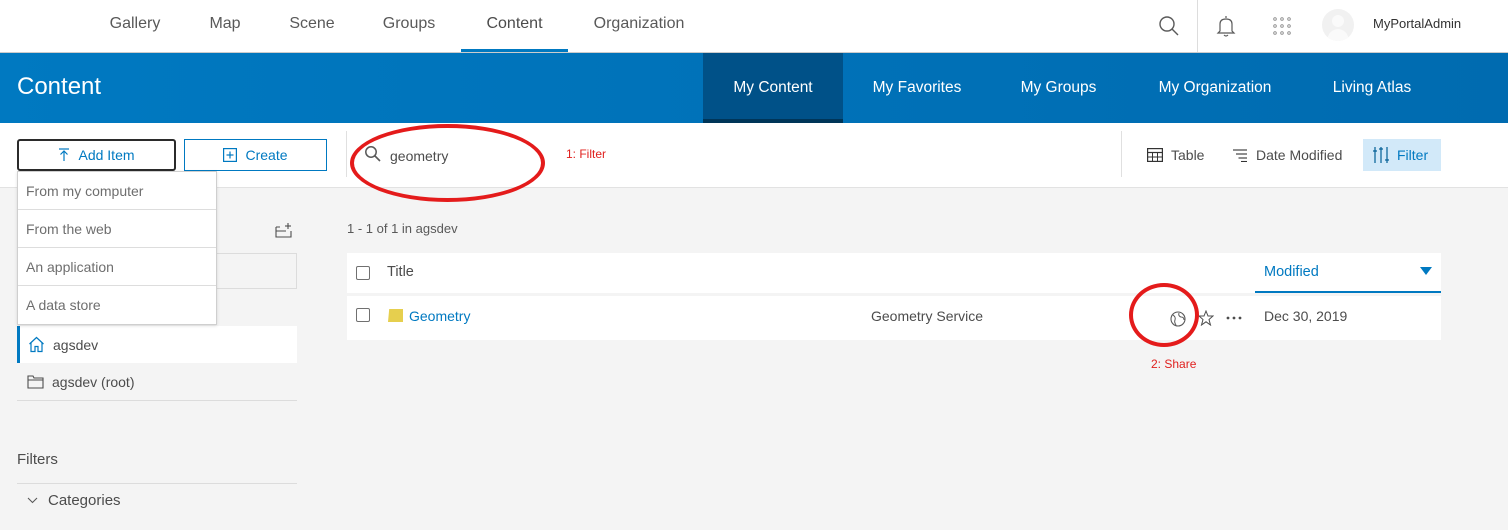 This screenshot has width=1508, height=530. What do you see at coordinates (586, 154) in the screenshot?
I see `annotation-filter-label: 1: Filter` at bounding box center [586, 154].